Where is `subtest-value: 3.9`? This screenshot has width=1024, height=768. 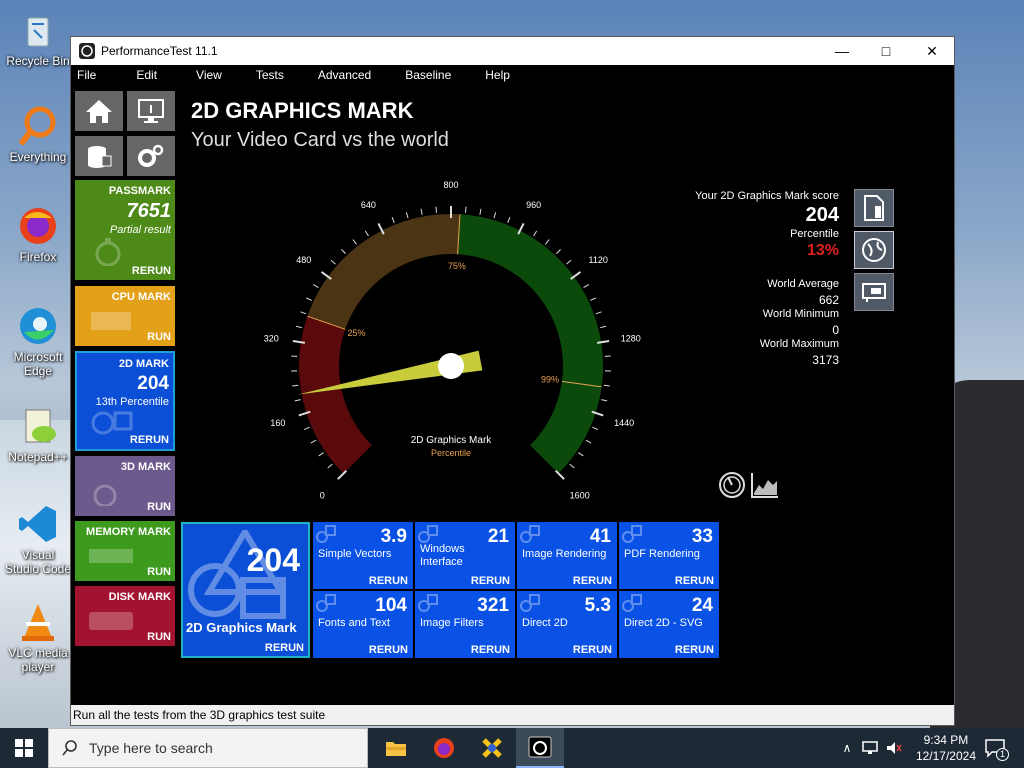
subtest-value: 3.9 is located at coordinates (393, 536).